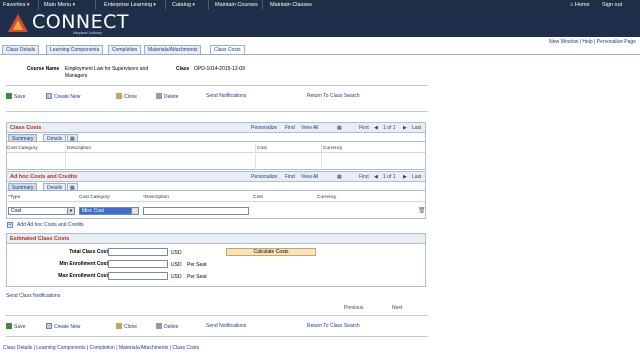 The width and height of the screenshot is (640, 360). I want to click on connect-logo-icon, so click(18, 23).